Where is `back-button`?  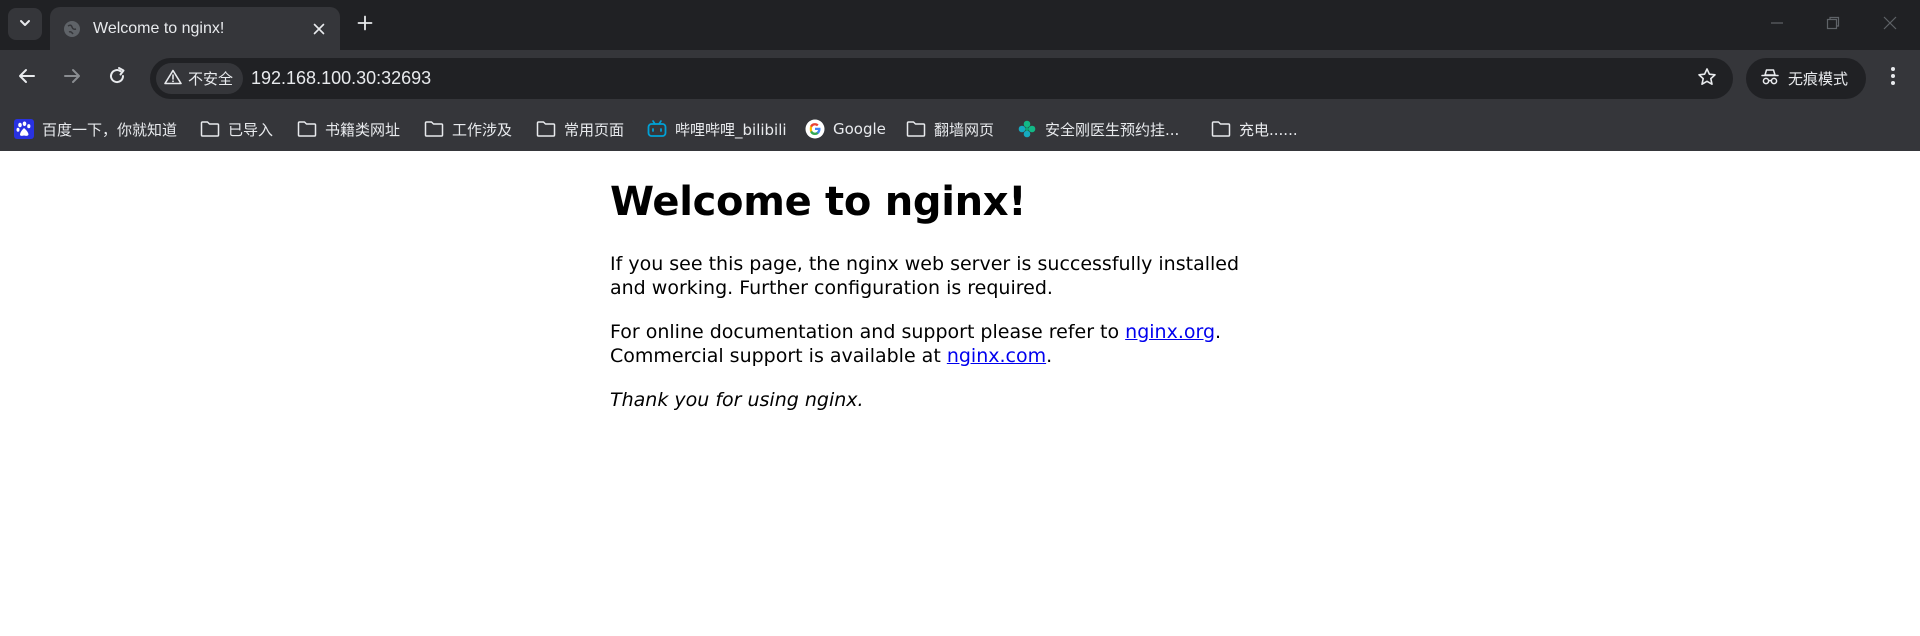
back-button is located at coordinates (27, 78).